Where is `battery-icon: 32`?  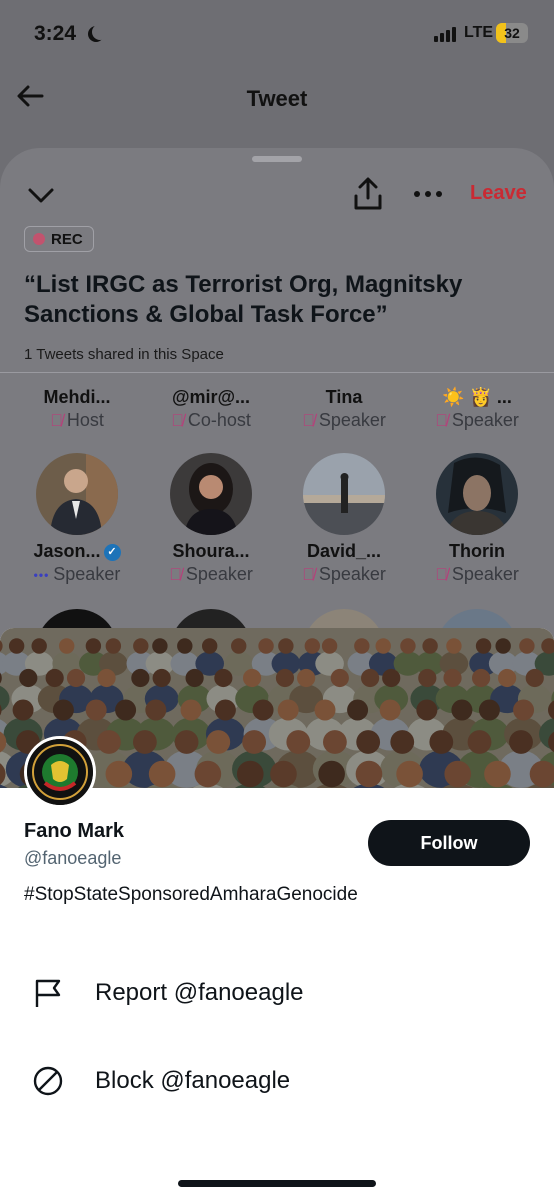 battery-icon: 32 is located at coordinates (512, 33).